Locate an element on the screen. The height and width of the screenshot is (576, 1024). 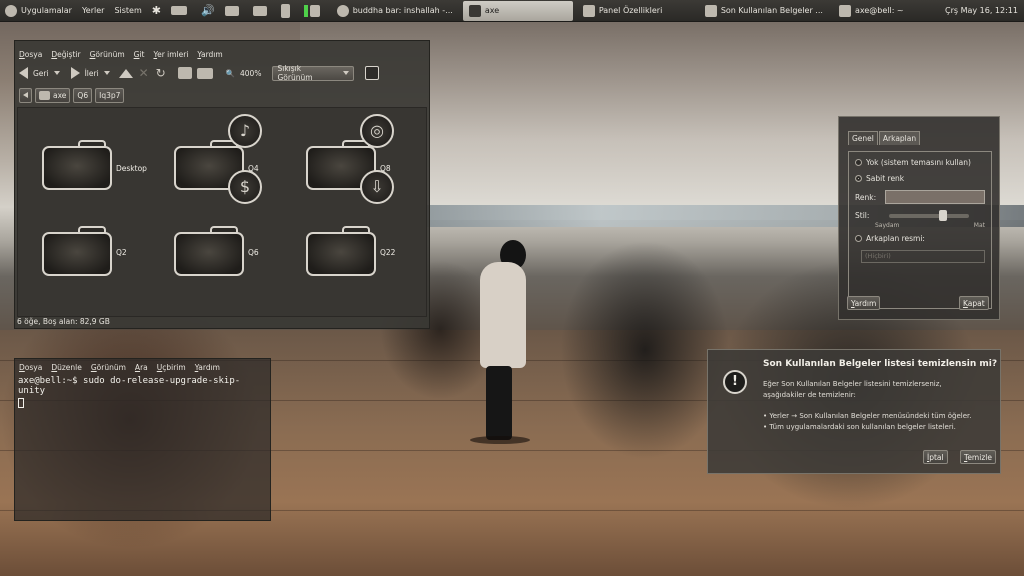
task-axe: axe is located at coordinates (517, 10).